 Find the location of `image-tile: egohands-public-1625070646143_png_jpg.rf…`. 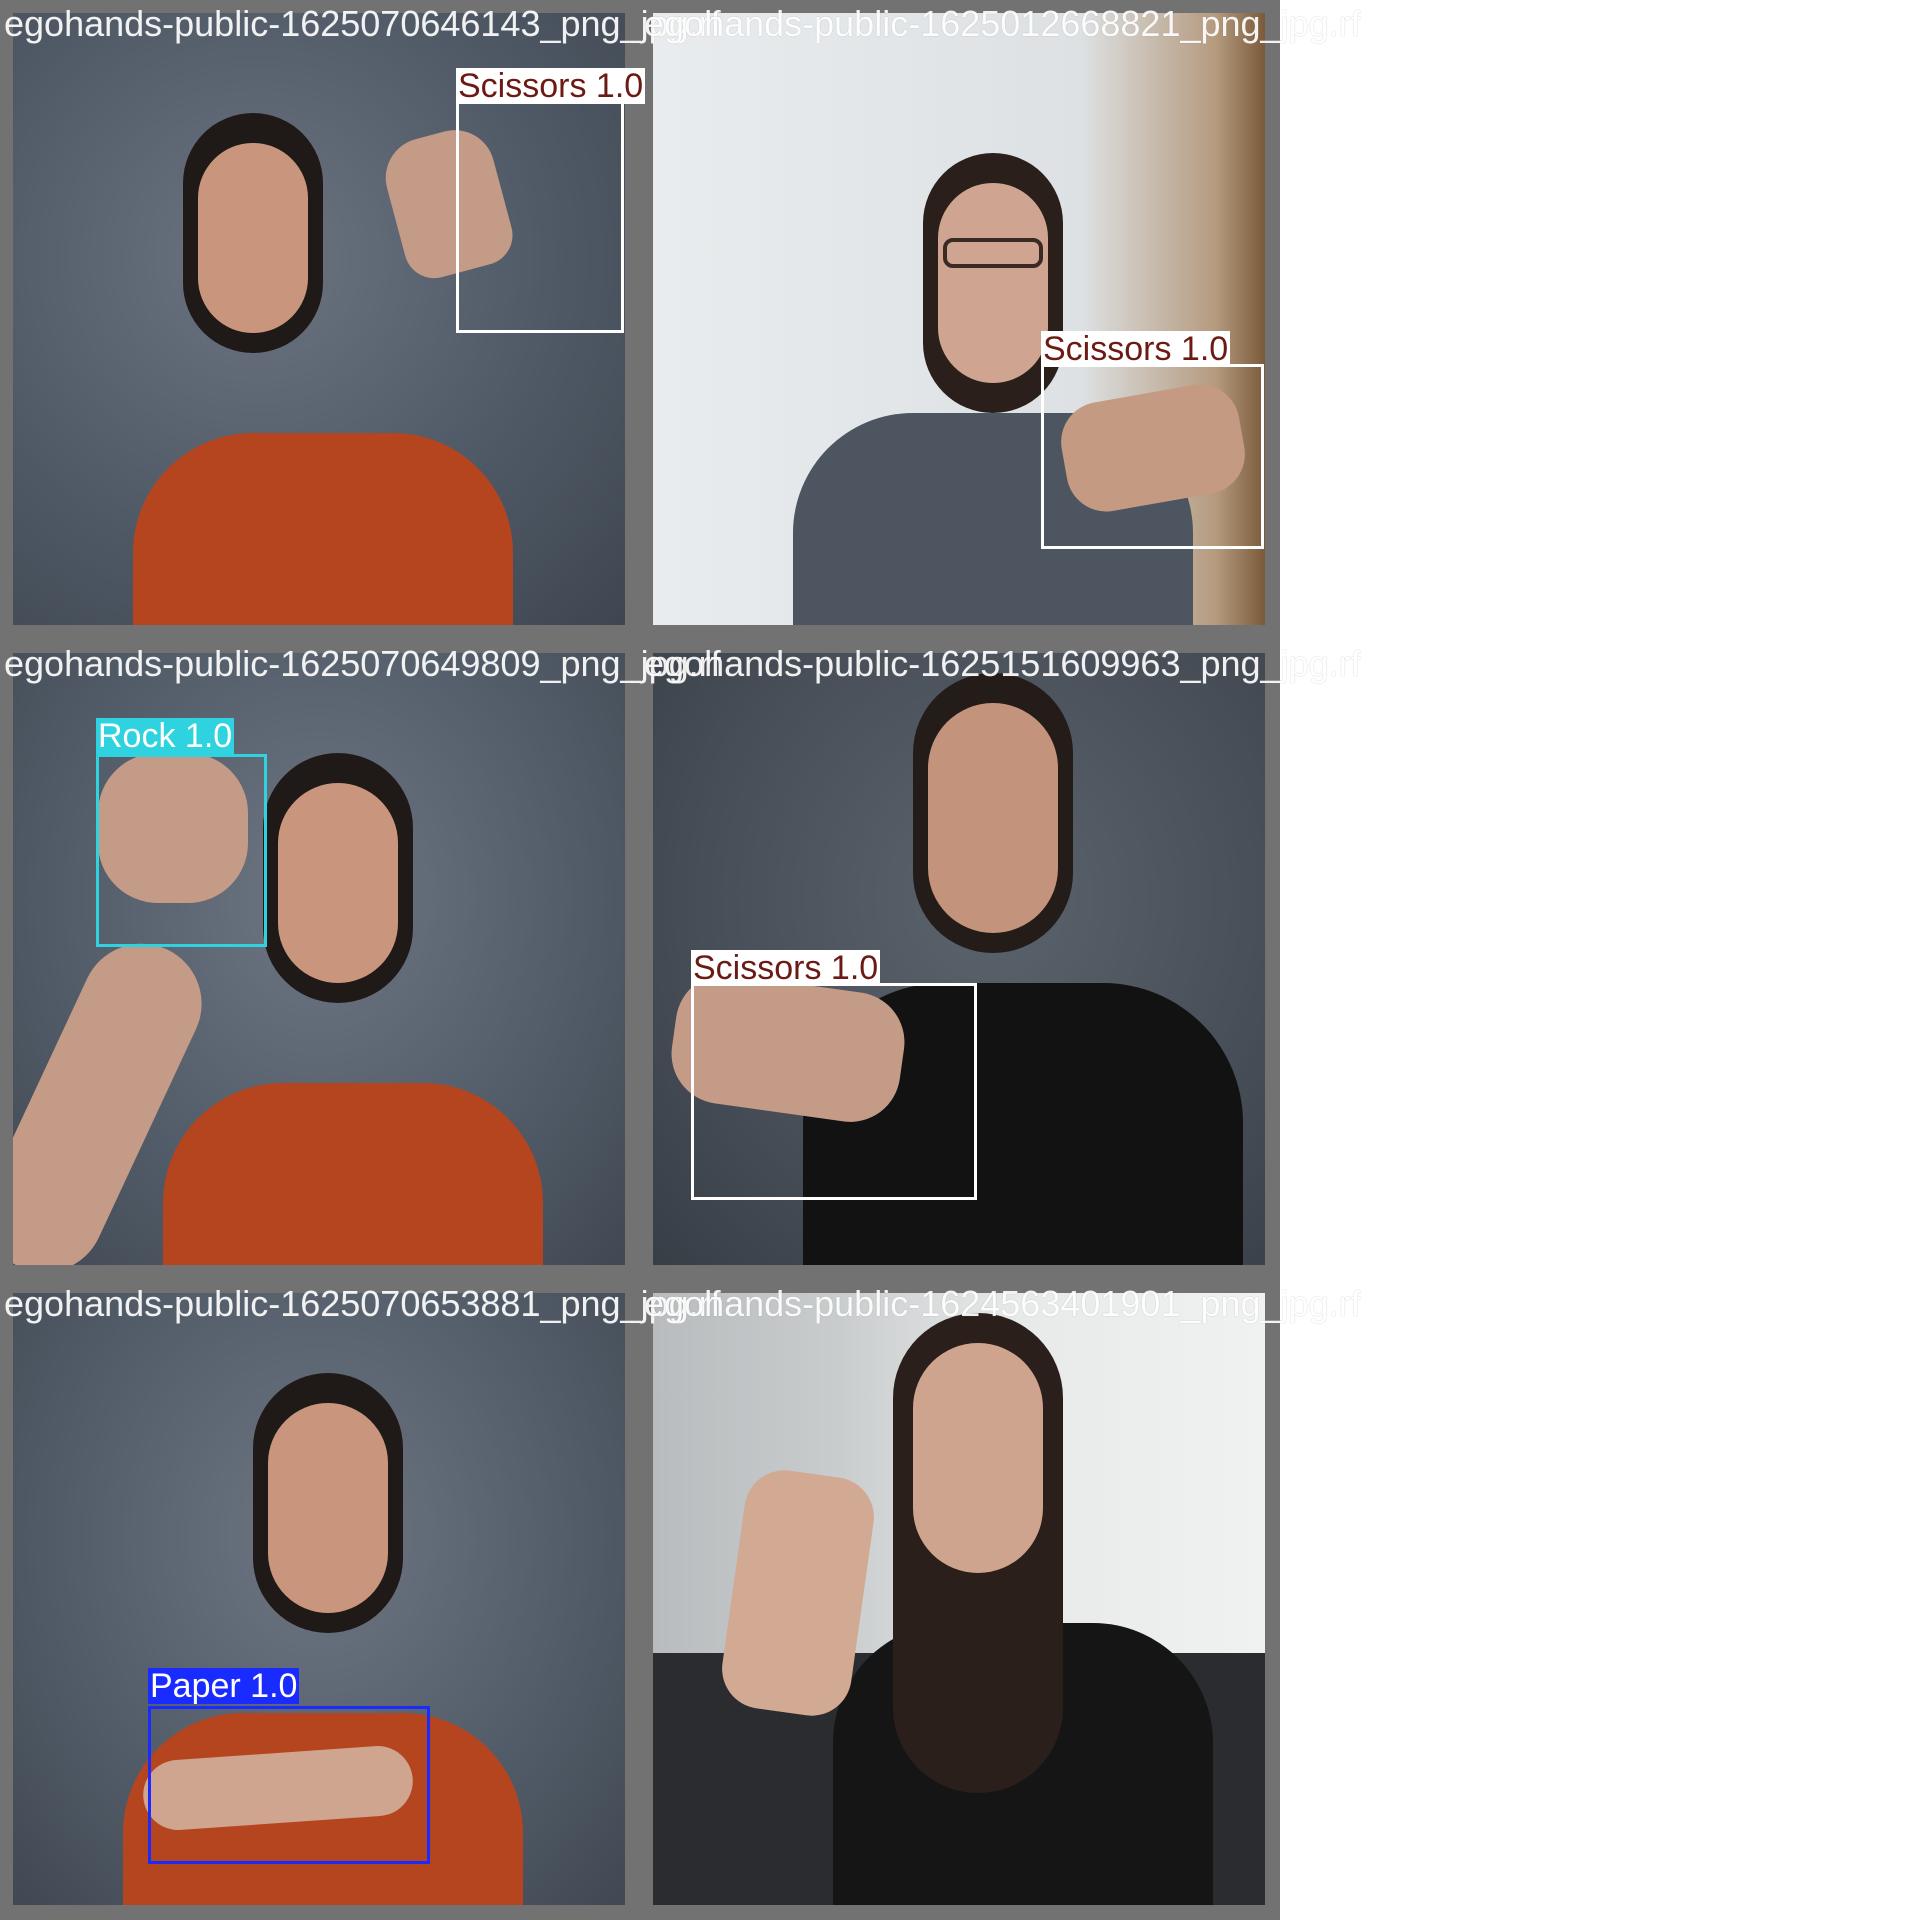

image-tile: egohands-public-1625070646143_png_jpg.rf… is located at coordinates (360, 320).